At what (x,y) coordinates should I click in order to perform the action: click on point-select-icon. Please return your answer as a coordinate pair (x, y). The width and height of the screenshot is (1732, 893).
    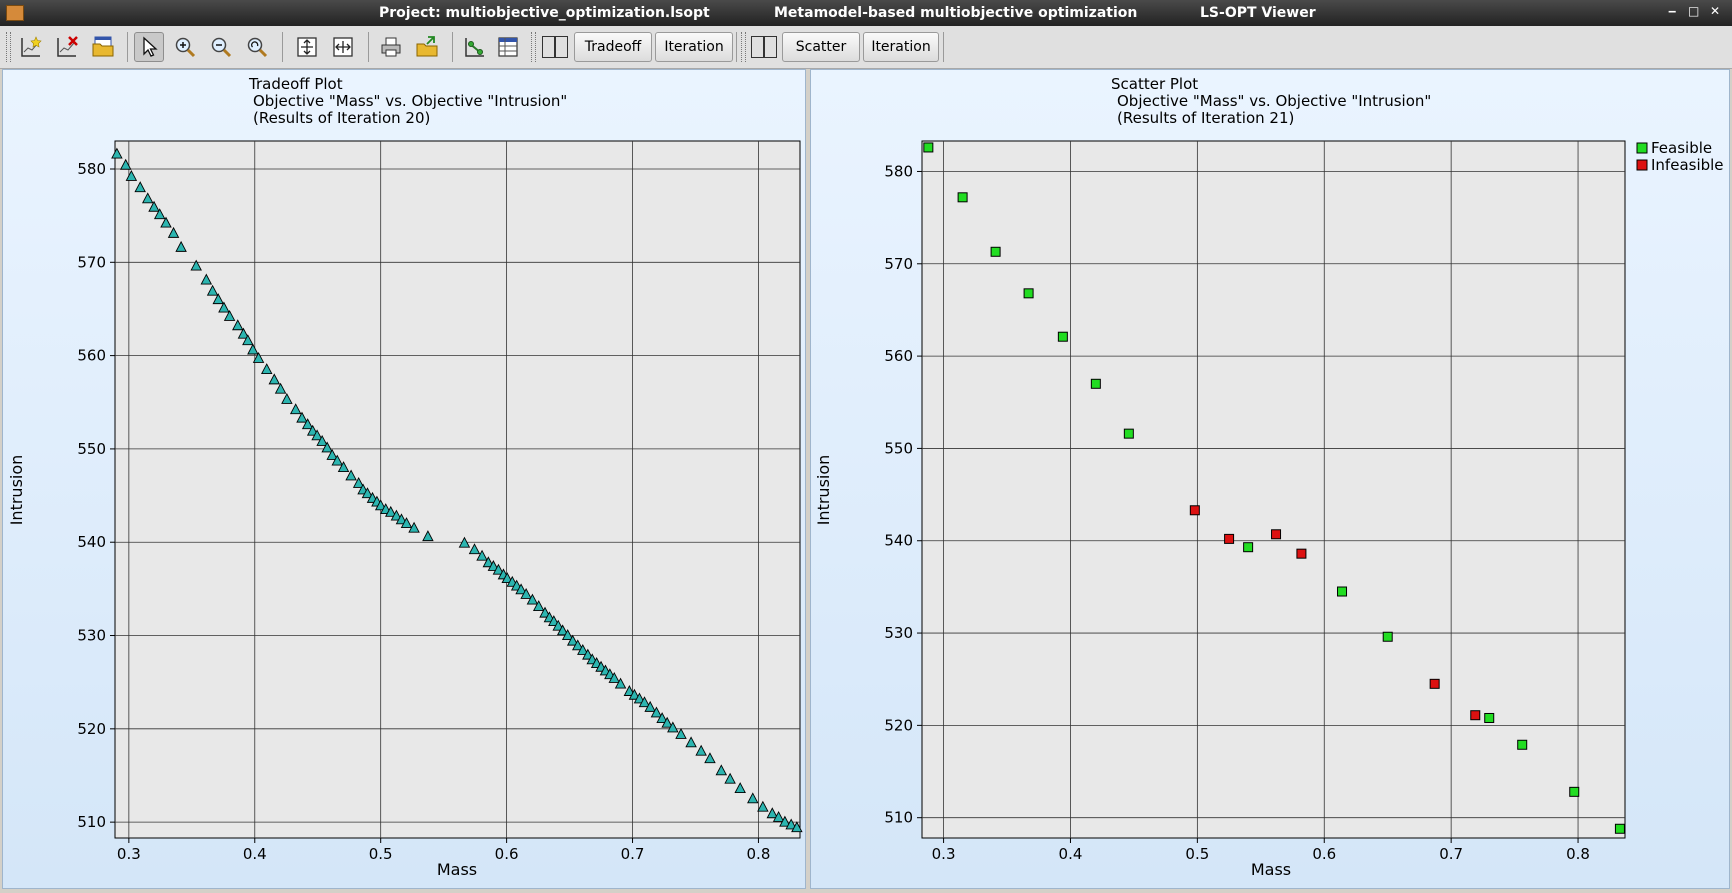
    Looking at the image, I should click on (474, 47).